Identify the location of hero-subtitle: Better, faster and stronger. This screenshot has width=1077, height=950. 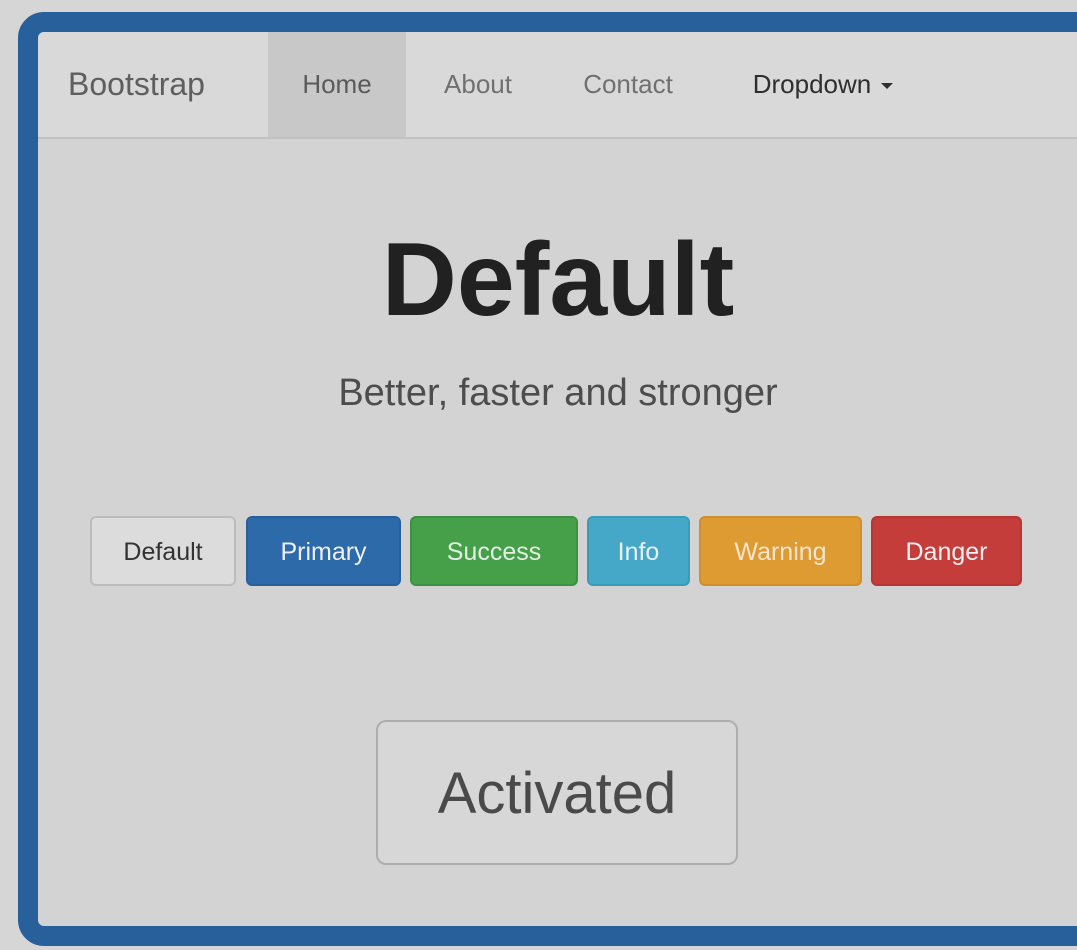
(558, 393).